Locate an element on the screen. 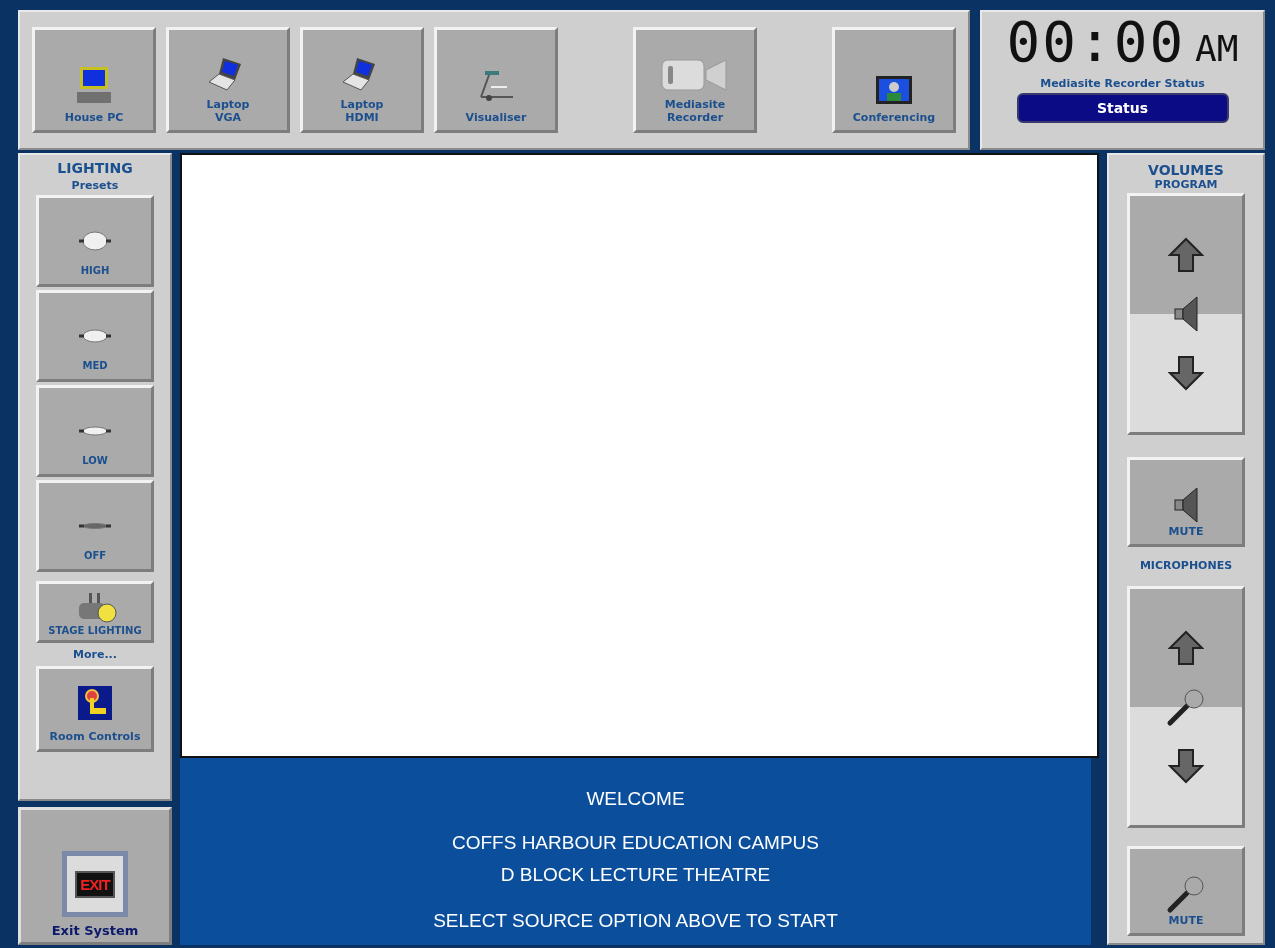 Image resolution: width=1275 pixels, height=948 pixels. welcome-text: COFFS HARBOUR EDUCATION CAMPUS is located at coordinates (635, 843).